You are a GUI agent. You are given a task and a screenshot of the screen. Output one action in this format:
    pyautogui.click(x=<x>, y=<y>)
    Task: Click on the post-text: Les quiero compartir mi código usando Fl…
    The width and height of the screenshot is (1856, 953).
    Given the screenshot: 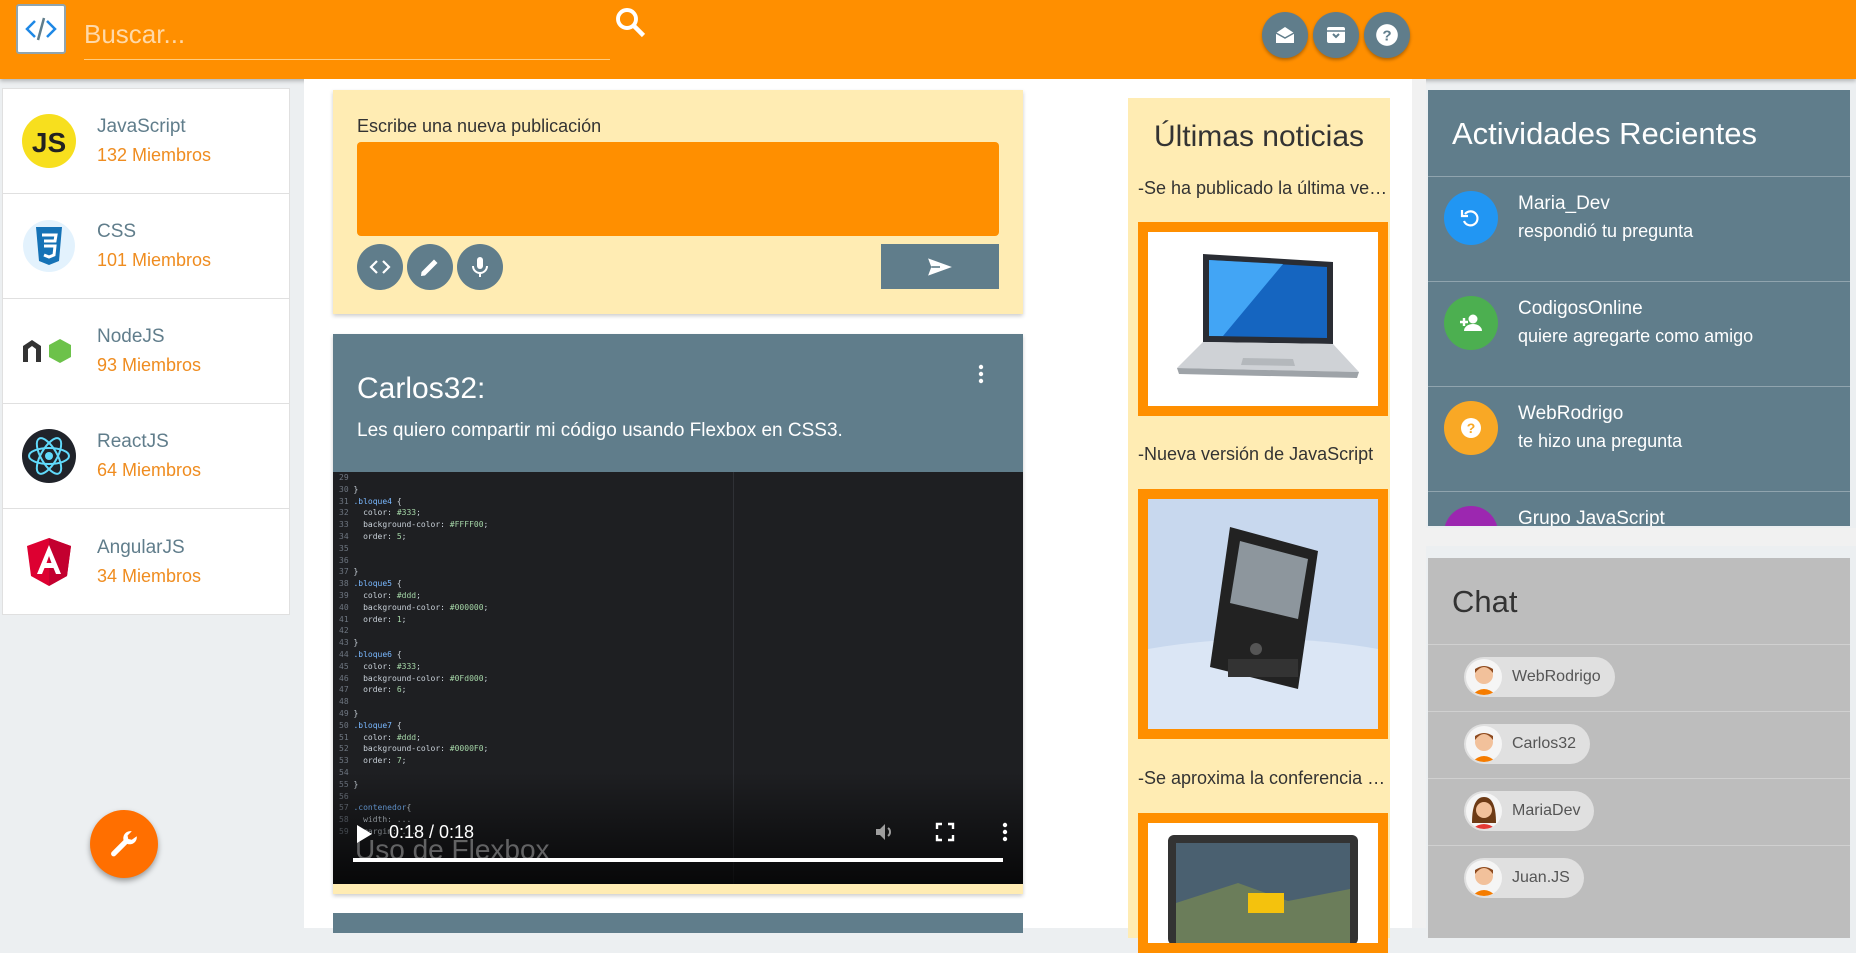 What is the action you would take?
    pyautogui.click(x=600, y=430)
    